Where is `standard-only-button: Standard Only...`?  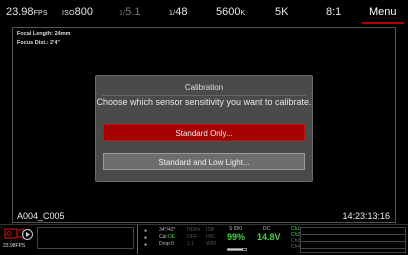 standard-only-button: Standard Only... is located at coordinates (204, 132).